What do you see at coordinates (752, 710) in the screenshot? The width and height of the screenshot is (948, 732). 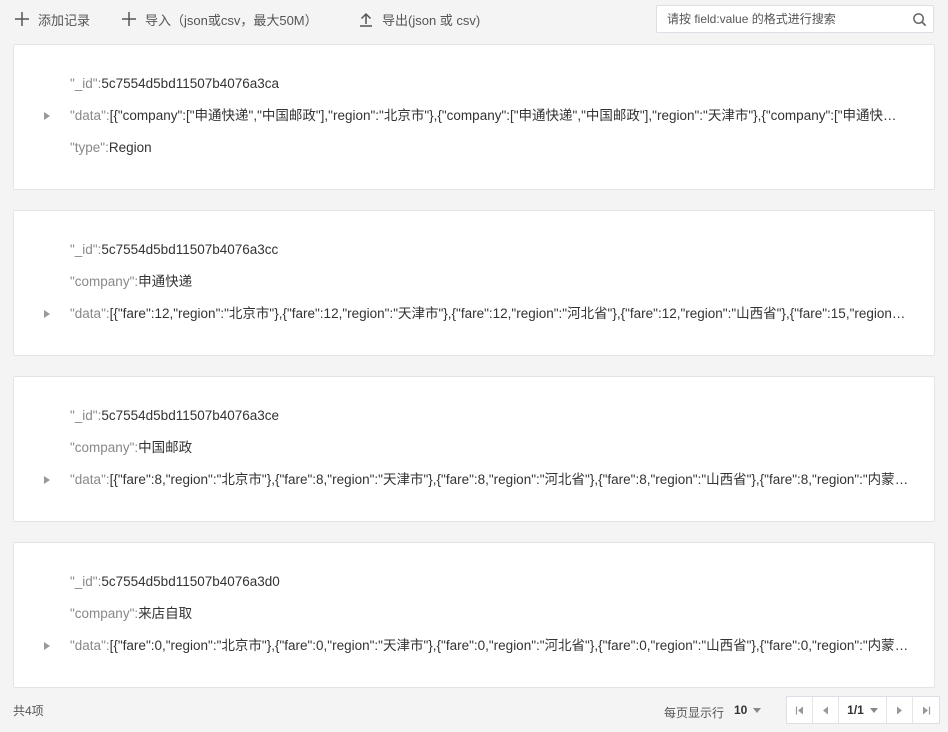 I see `per-page-select: 10` at bounding box center [752, 710].